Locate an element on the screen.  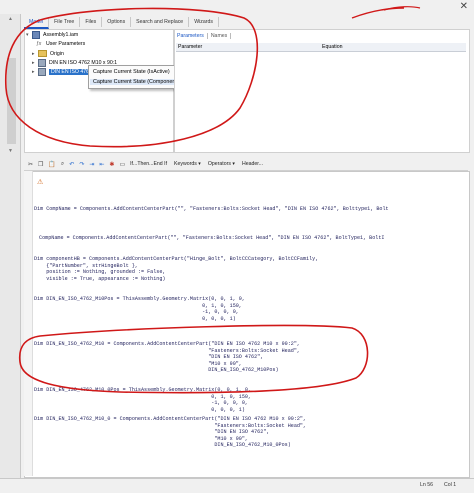
assembly-icon is located at coordinates (36, 35).